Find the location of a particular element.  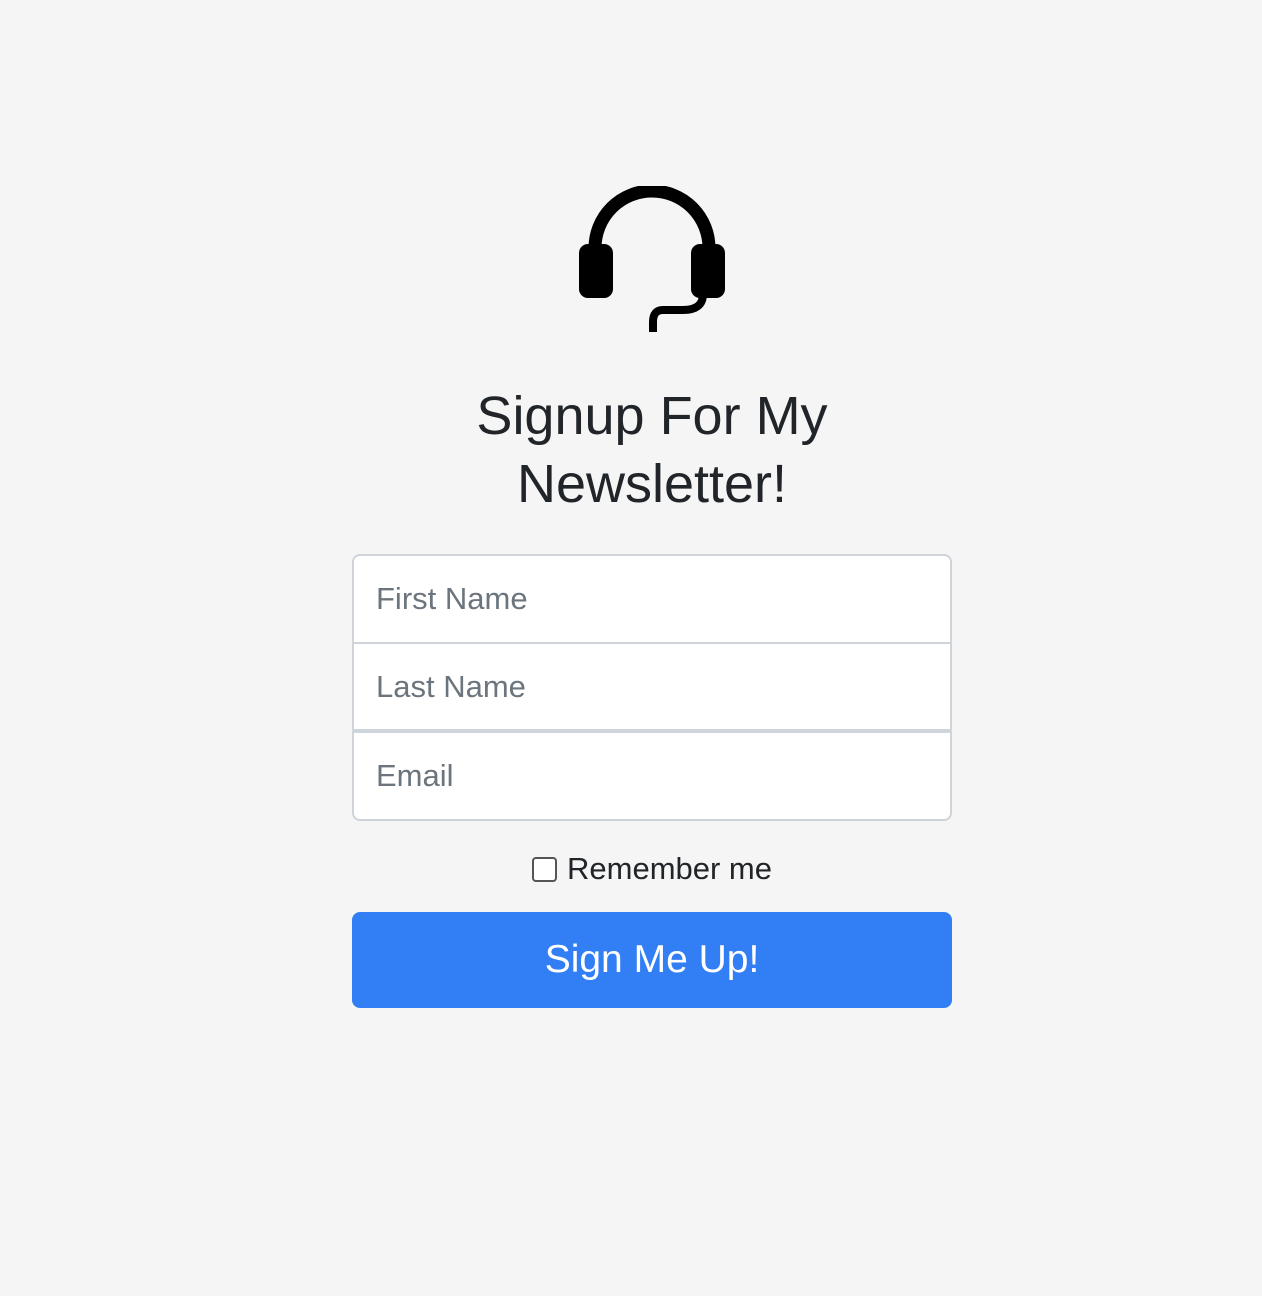

input-group is located at coordinates (652, 687).